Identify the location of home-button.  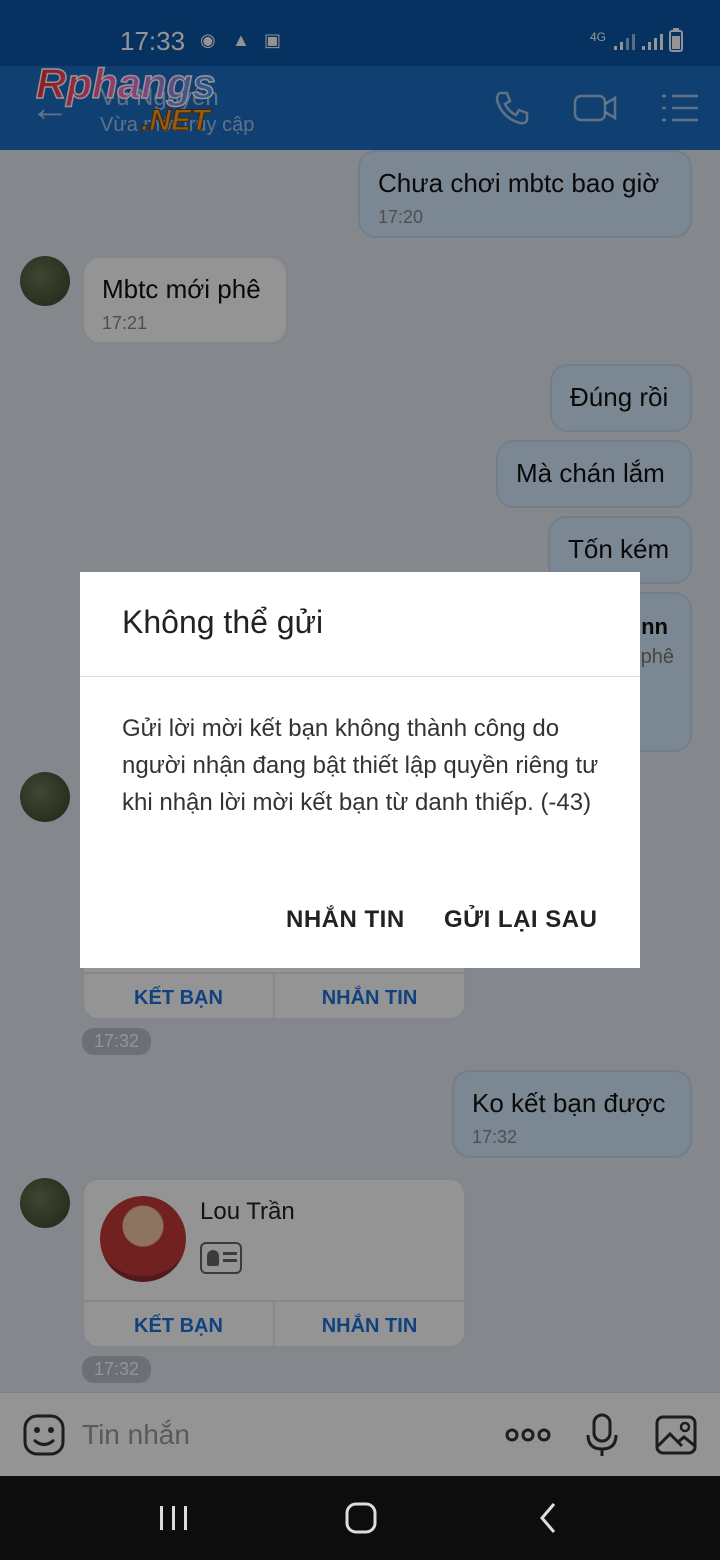
(361, 1518).